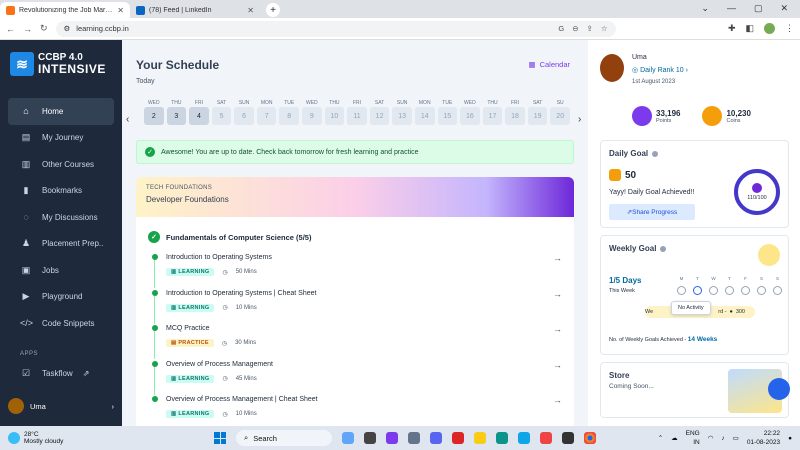  Describe the element at coordinates (575, 28) in the screenshot. I see `zoom-icon: ⊖` at that location.